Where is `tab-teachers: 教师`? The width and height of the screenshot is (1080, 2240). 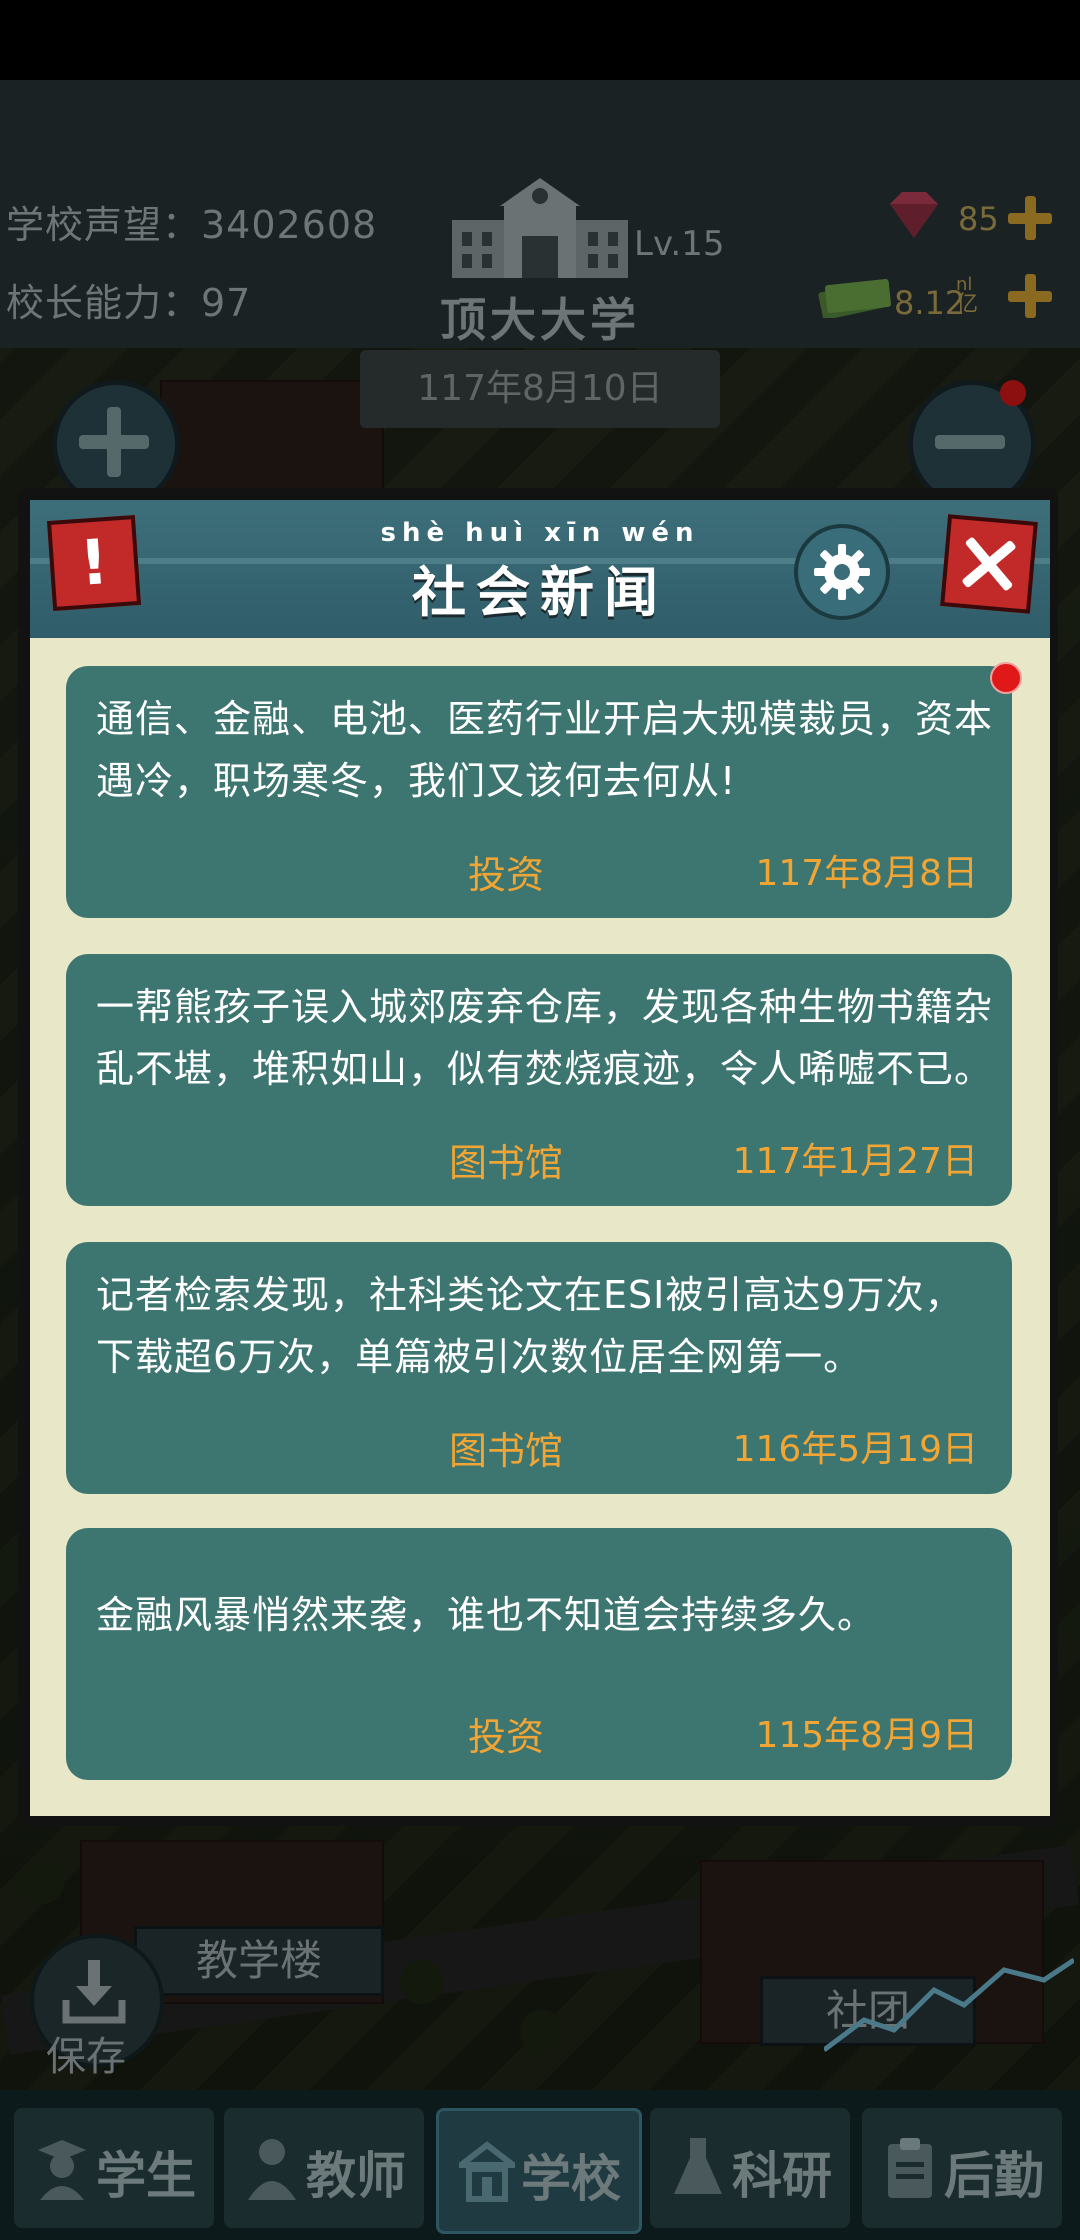
tab-teachers: 教师 is located at coordinates (324, 2168).